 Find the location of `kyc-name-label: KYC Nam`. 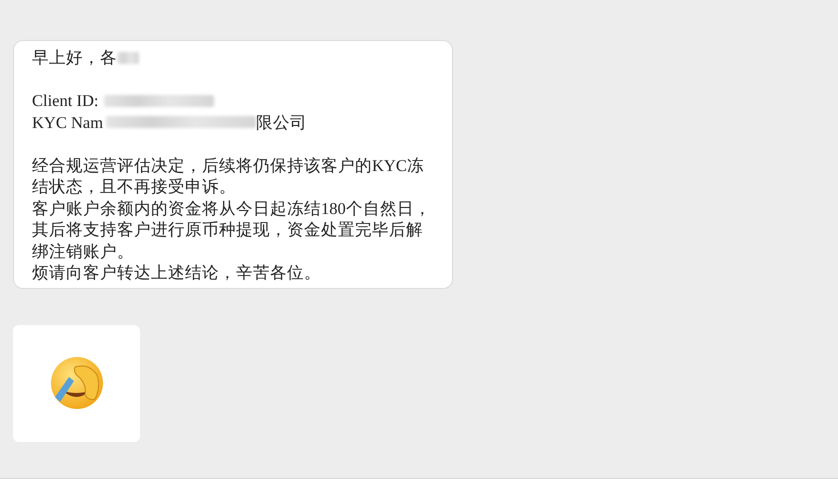

kyc-name-label: KYC Nam is located at coordinates (68, 122).